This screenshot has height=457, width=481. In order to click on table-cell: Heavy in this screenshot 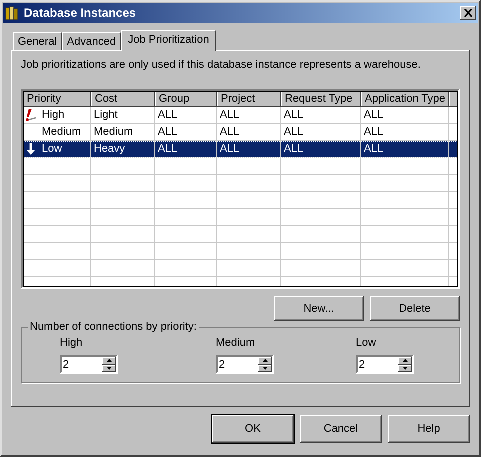, I will do `click(110, 149)`.